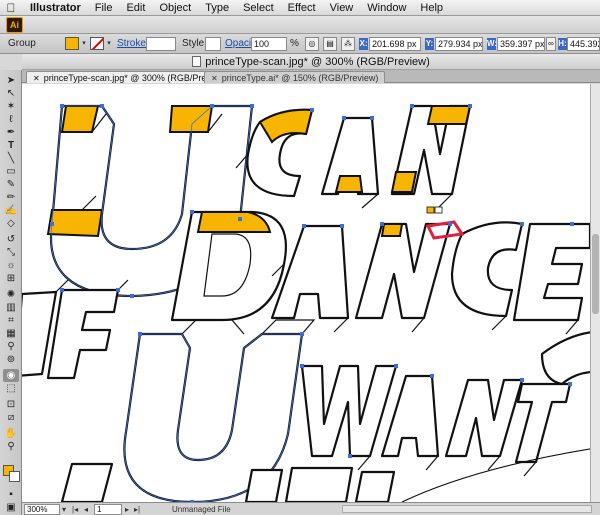 This screenshot has width=600, height=515. Describe the element at coordinates (11, 388) in the screenshot. I see `live-paint-selection-tool-icon: ⬚` at that location.